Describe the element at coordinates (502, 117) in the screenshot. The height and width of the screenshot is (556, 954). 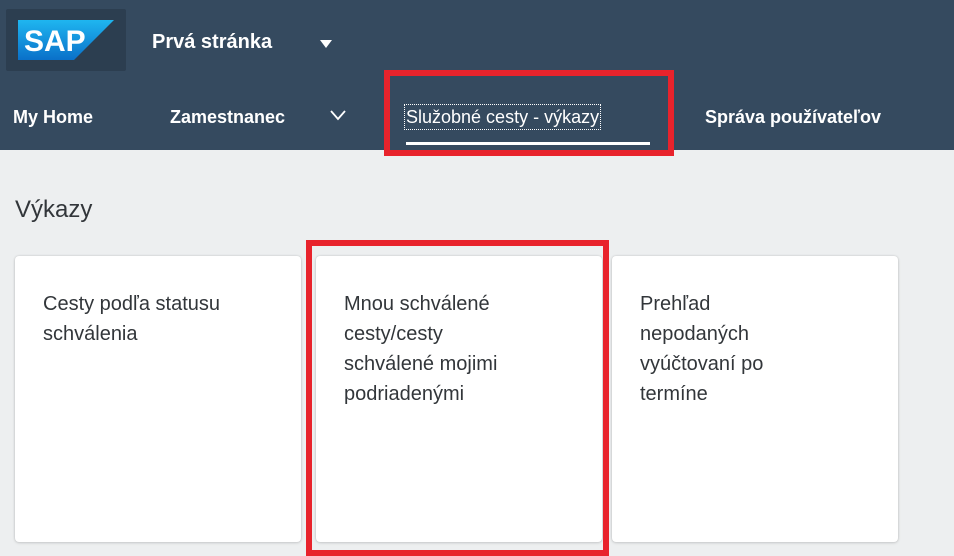
I see `nav-item-sluzobne-cesty: Služobné cesty - výkazy` at that location.